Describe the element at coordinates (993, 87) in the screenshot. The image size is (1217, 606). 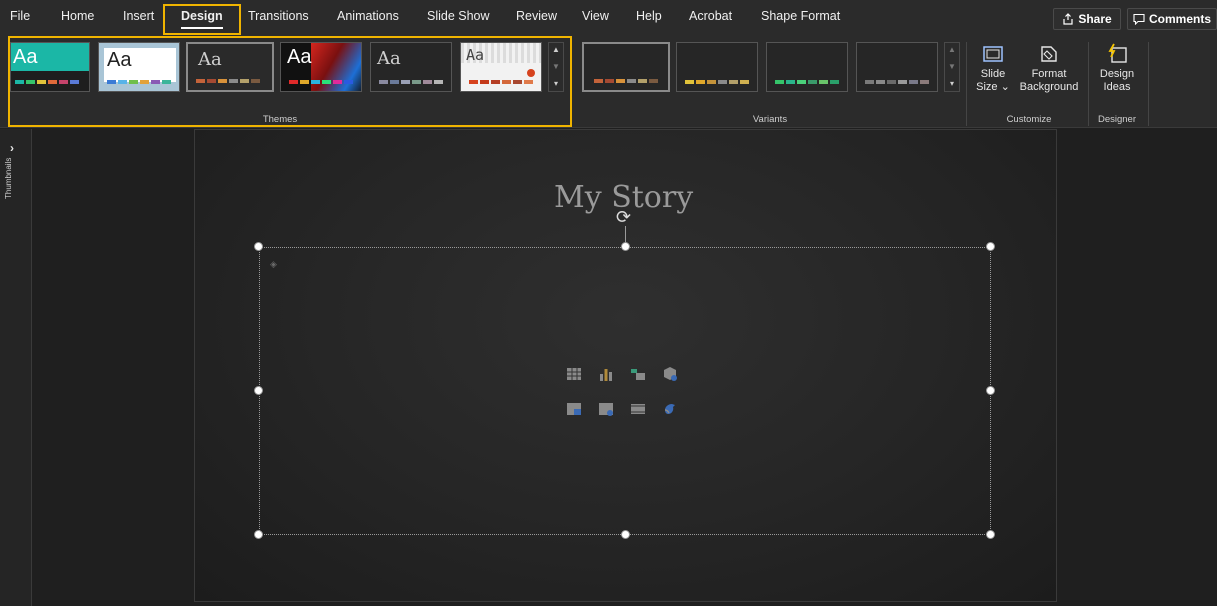
I see `slide-size-label-line2: Size ⌄` at that location.